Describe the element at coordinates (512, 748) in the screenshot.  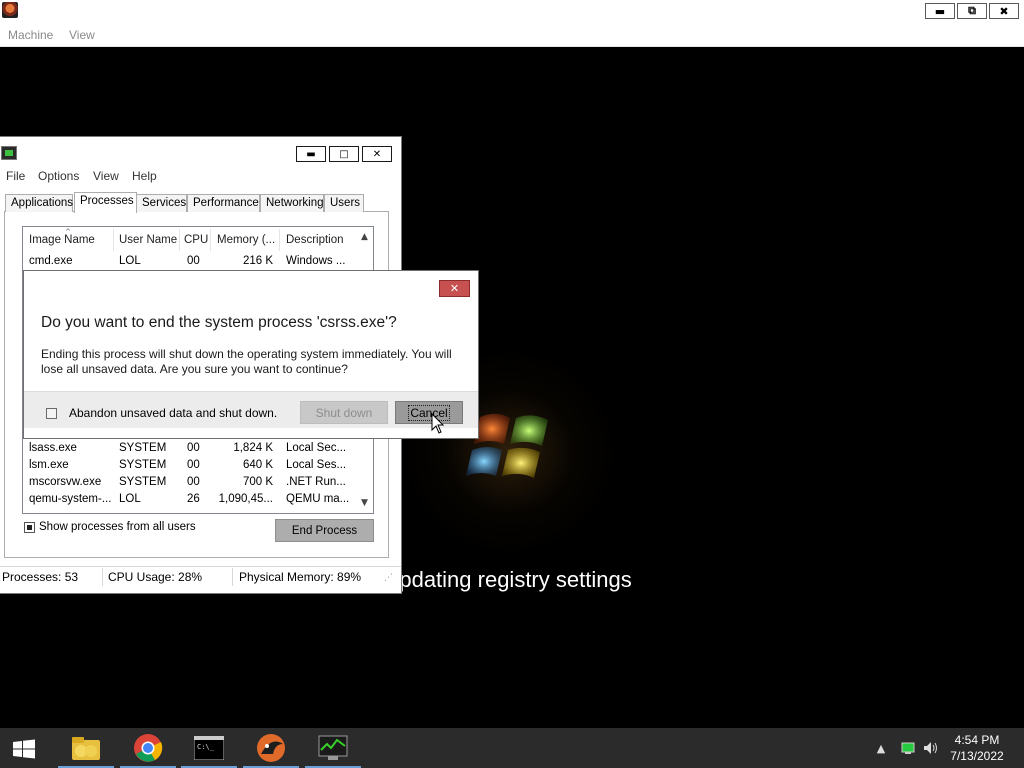
I see `taskbar: C:\_ ▲ 4:54 PM 7/13/2022` at that location.